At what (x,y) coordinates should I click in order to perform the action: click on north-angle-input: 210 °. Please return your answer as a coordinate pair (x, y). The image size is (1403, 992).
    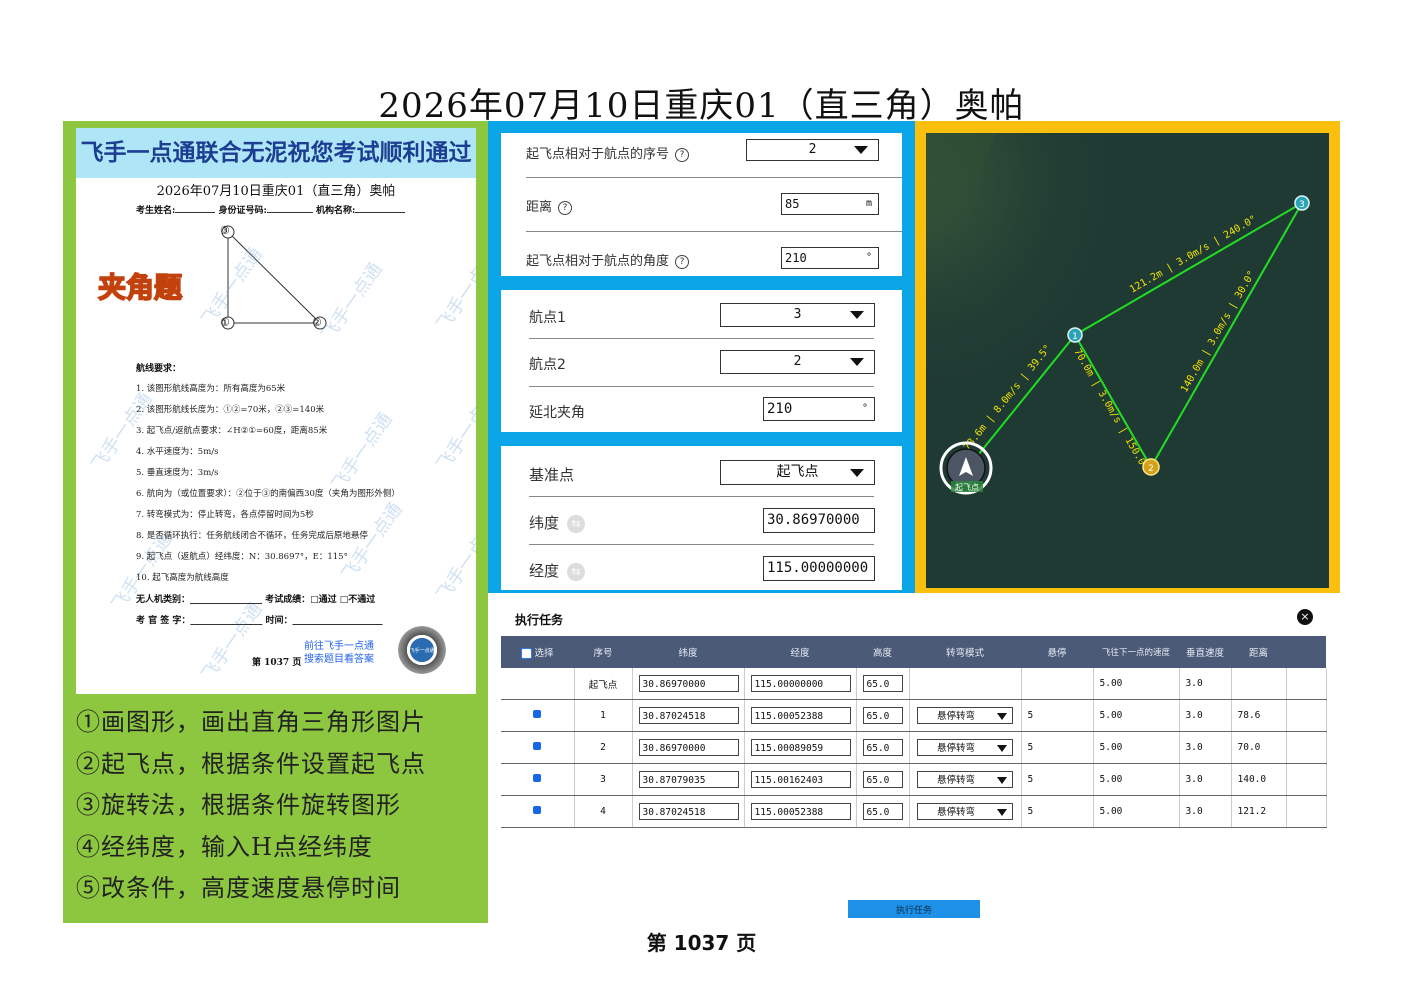
    Looking at the image, I should click on (819, 409).